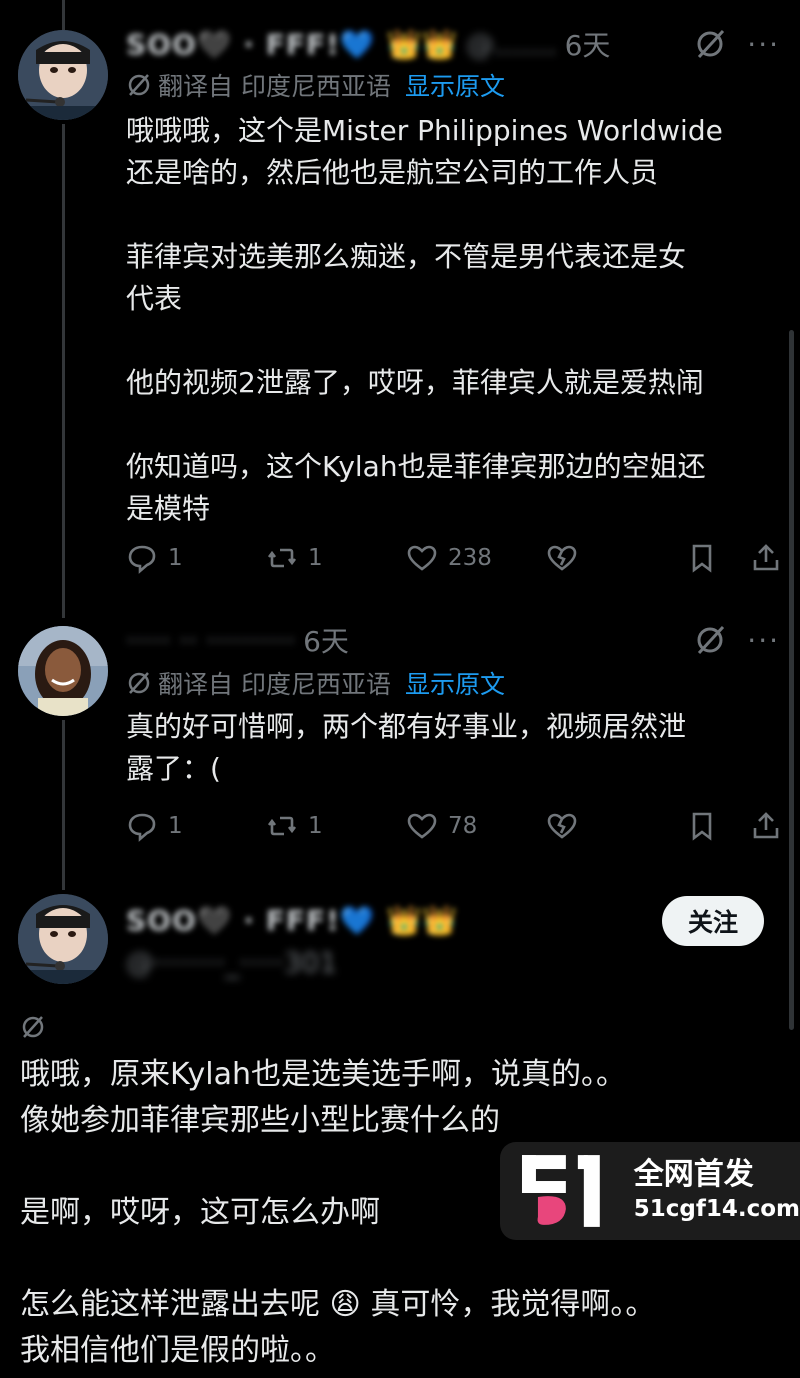  I want to click on watermark-text: 全网首发 51cgf14.com, so click(717, 1191).